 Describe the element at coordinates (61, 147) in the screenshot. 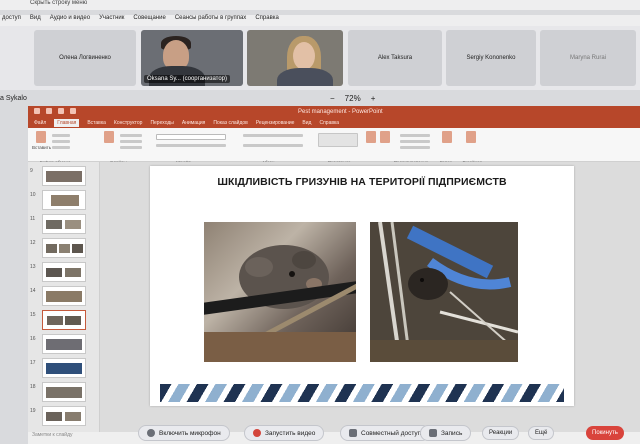

I see `format-painter-command` at that location.